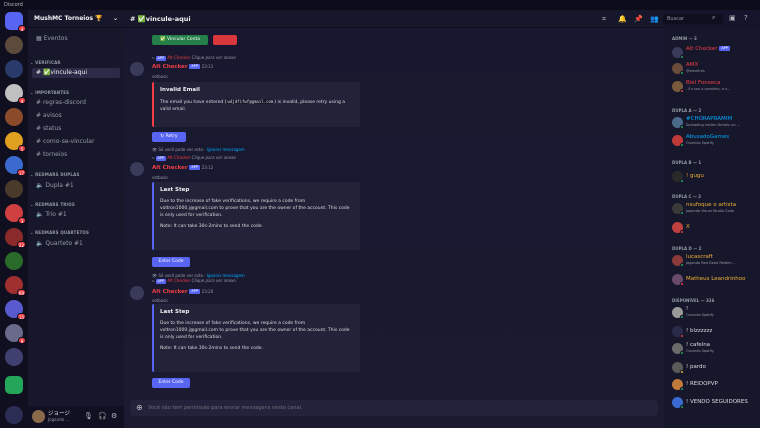  Describe the element at coordinates (49, 92) in the screenshot. I see `category-importantes: ⌄ IMPORTANTES` at that location.